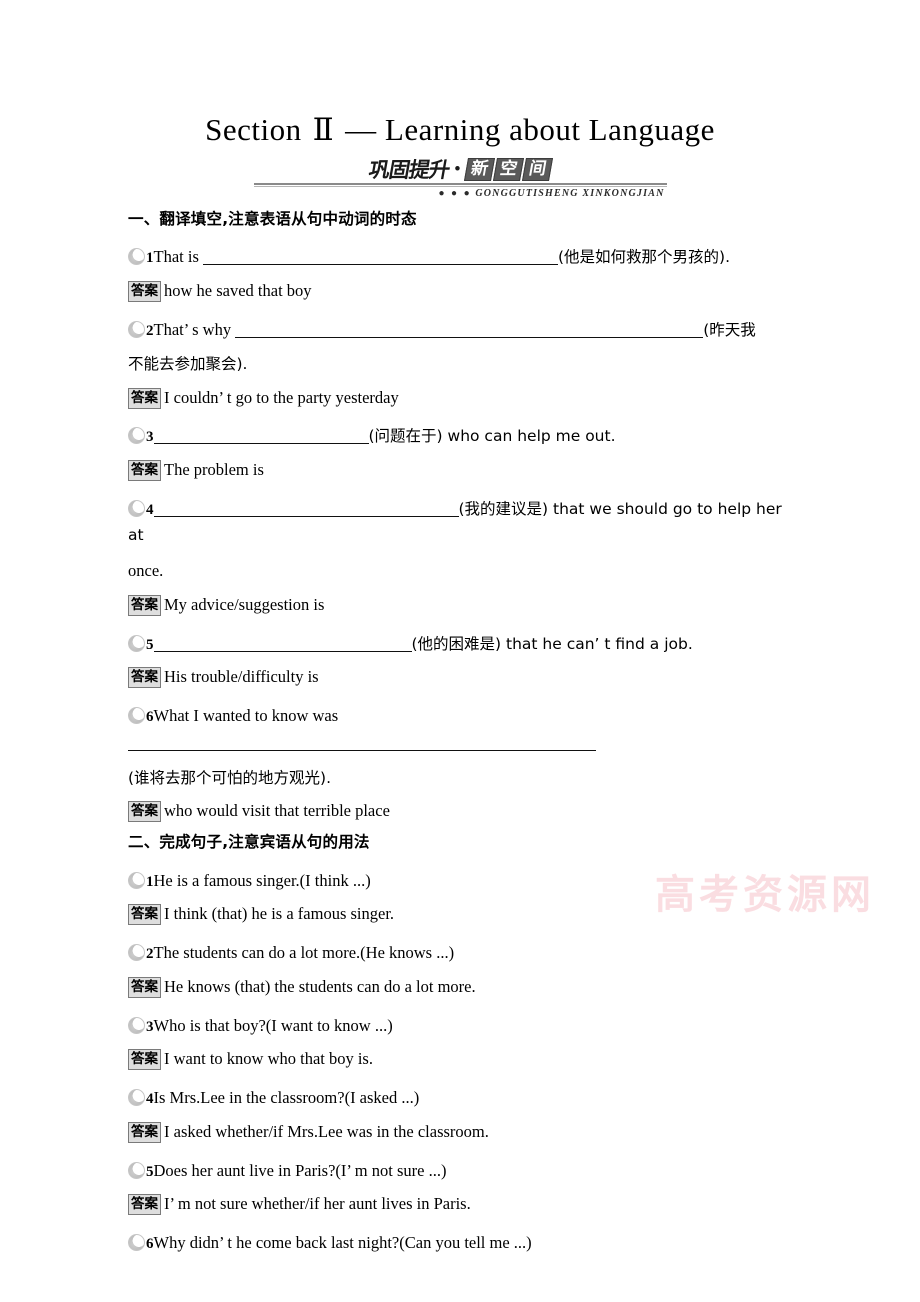 The height and width of the screenshot is (1302, 920). What do you see at coordinates (570, 193) in the screenshot?
I see `banner-pinyin-text: GONGGUTISHENG XINKONGJIAN` at bounding box center [570, 193].